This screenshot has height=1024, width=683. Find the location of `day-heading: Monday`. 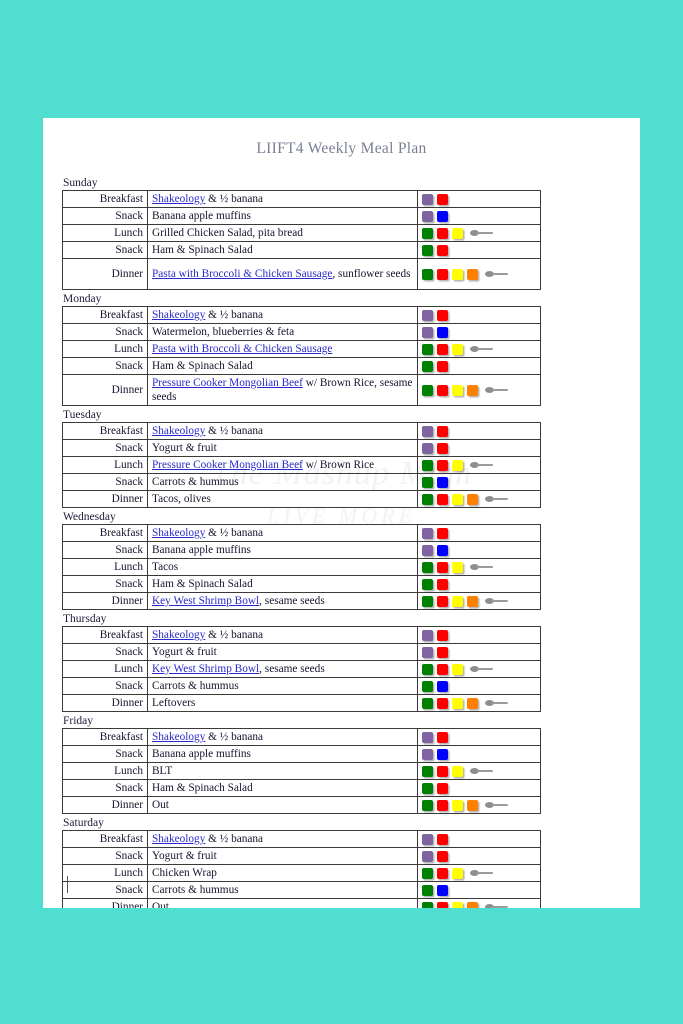

day-heading: Monday is located at coordinates (82, 299).